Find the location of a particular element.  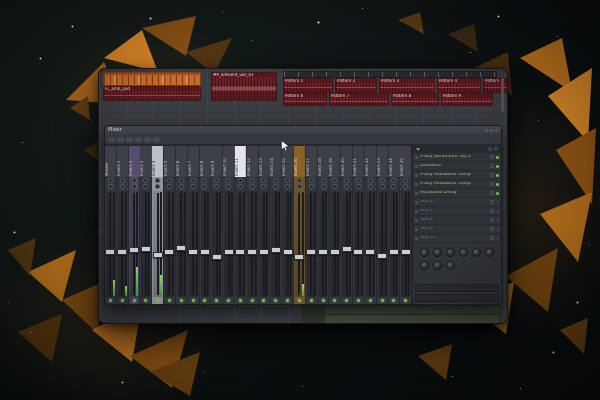

mixer-channel: Insert 9 is located at coordinates (217, 224).